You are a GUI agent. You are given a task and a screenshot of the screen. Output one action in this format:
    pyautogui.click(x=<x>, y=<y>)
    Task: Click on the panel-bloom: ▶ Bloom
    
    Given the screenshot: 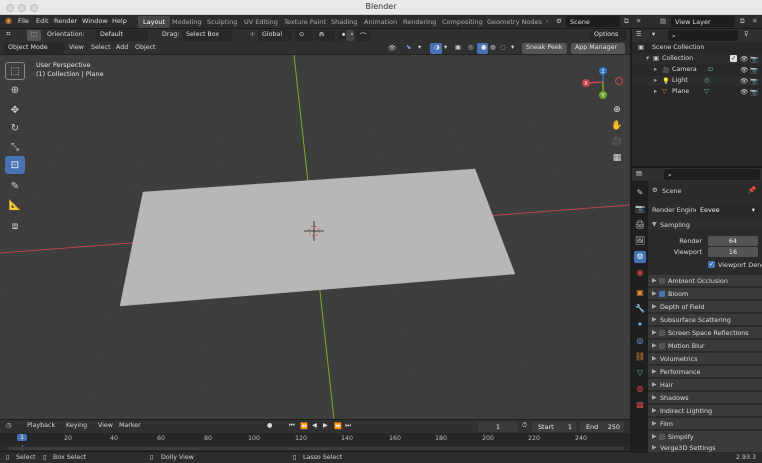 What is the action you would take?
    pyautogui.click(x=705, y=294)
    